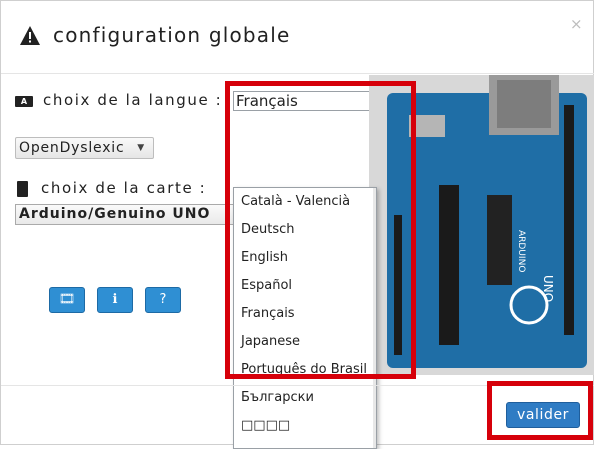 This screenshot has height=449, width=594. Describe the element at coordinates (576, 24) in the screenshot. I see `close-icon: ×` at that location.